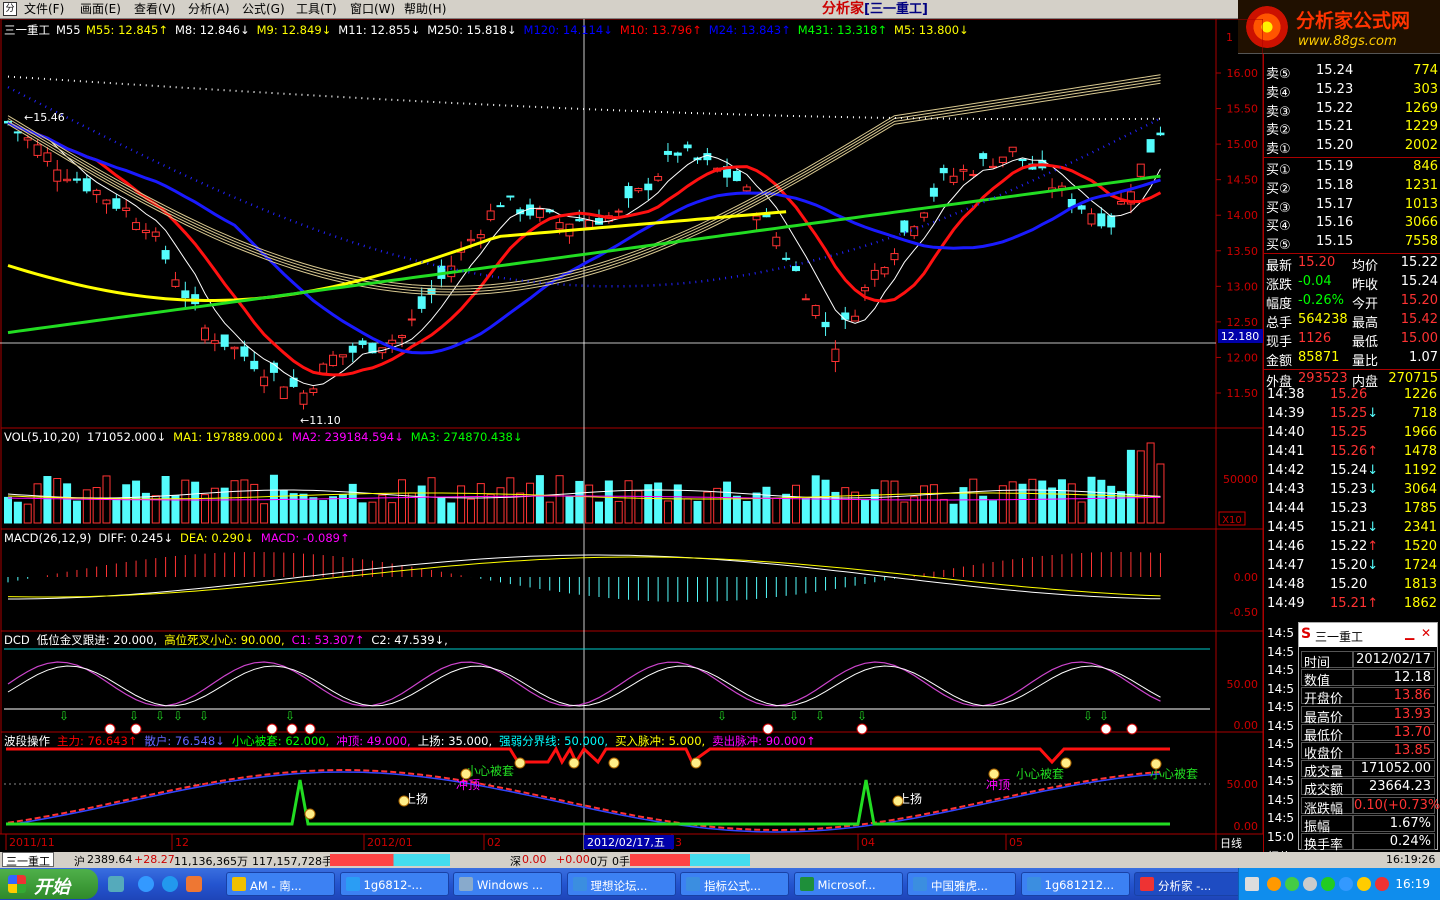 This screenshot has width=1440, height=900. I want to click on data-window-value: 0.10(+0.73%), so click(1396, 805).